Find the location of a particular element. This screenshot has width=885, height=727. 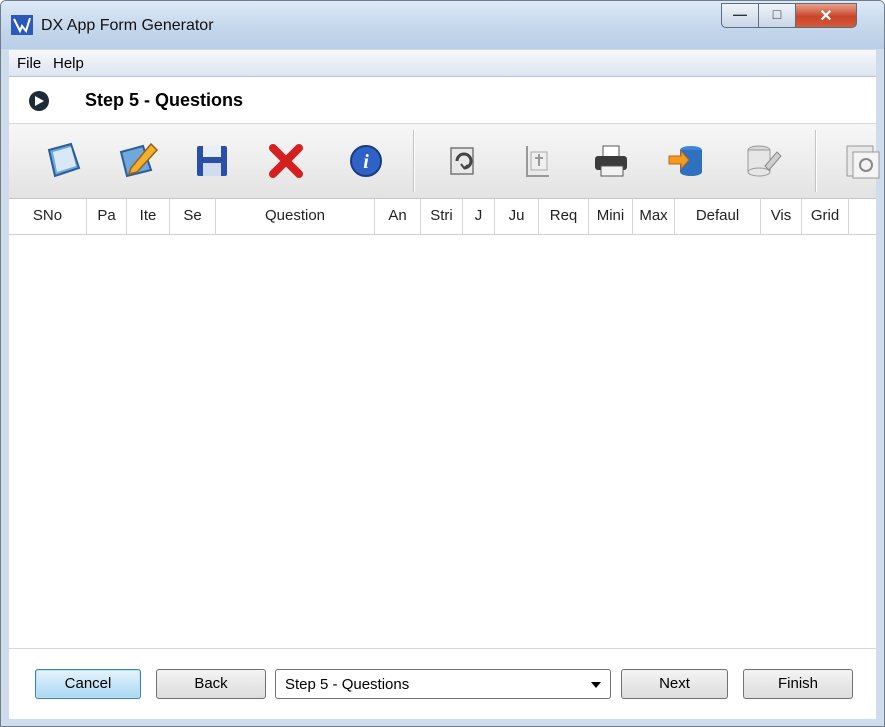

maximize-icon: □ is located at coordinates (777, 14).